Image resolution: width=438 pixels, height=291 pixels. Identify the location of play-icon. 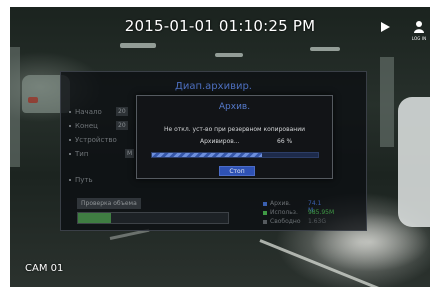
(385, 26).